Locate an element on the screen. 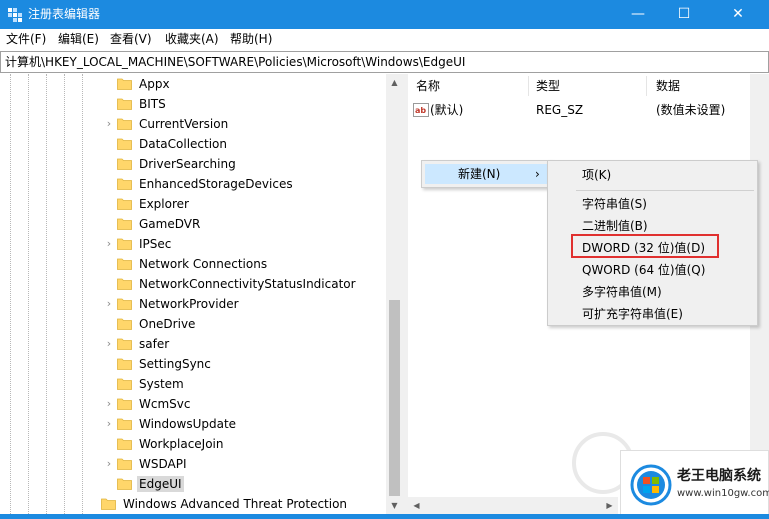  menu-item-new: 新建(N) › is located at coordinates (486, 174).